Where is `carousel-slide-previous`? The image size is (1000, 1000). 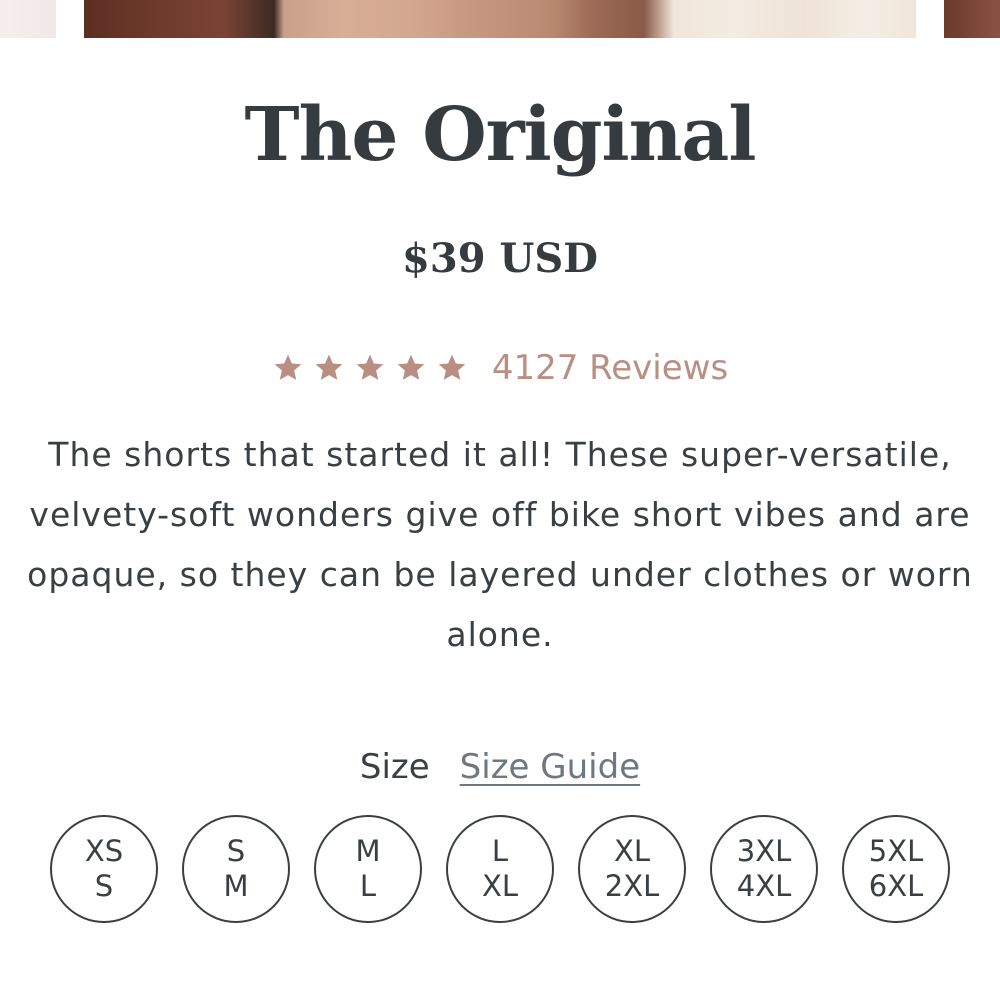 carousel-slide-previous is located at coordinates (28, 19).